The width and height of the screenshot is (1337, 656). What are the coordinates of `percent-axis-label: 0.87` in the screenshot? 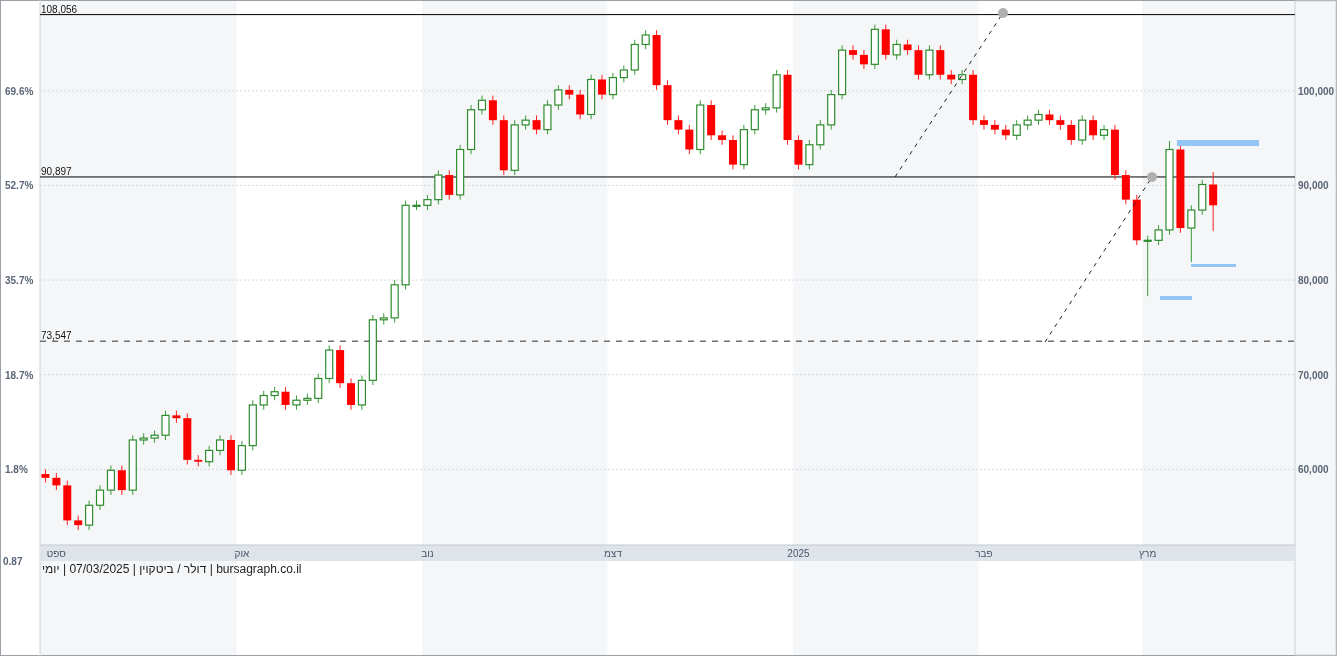 It's located at (13, 561).